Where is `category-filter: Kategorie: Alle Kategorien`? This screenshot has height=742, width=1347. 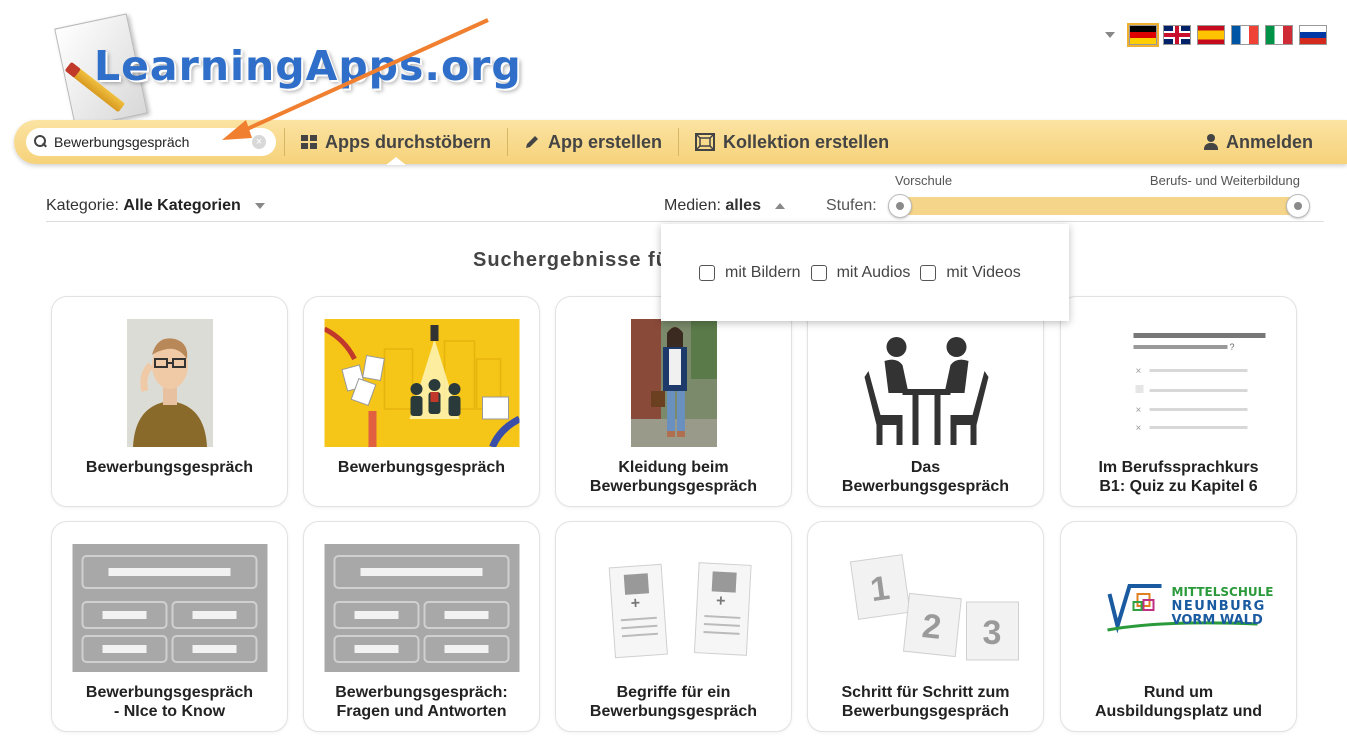
category-filter: Kategorie: Alle Kategorien is located at coordinates (156, 206).